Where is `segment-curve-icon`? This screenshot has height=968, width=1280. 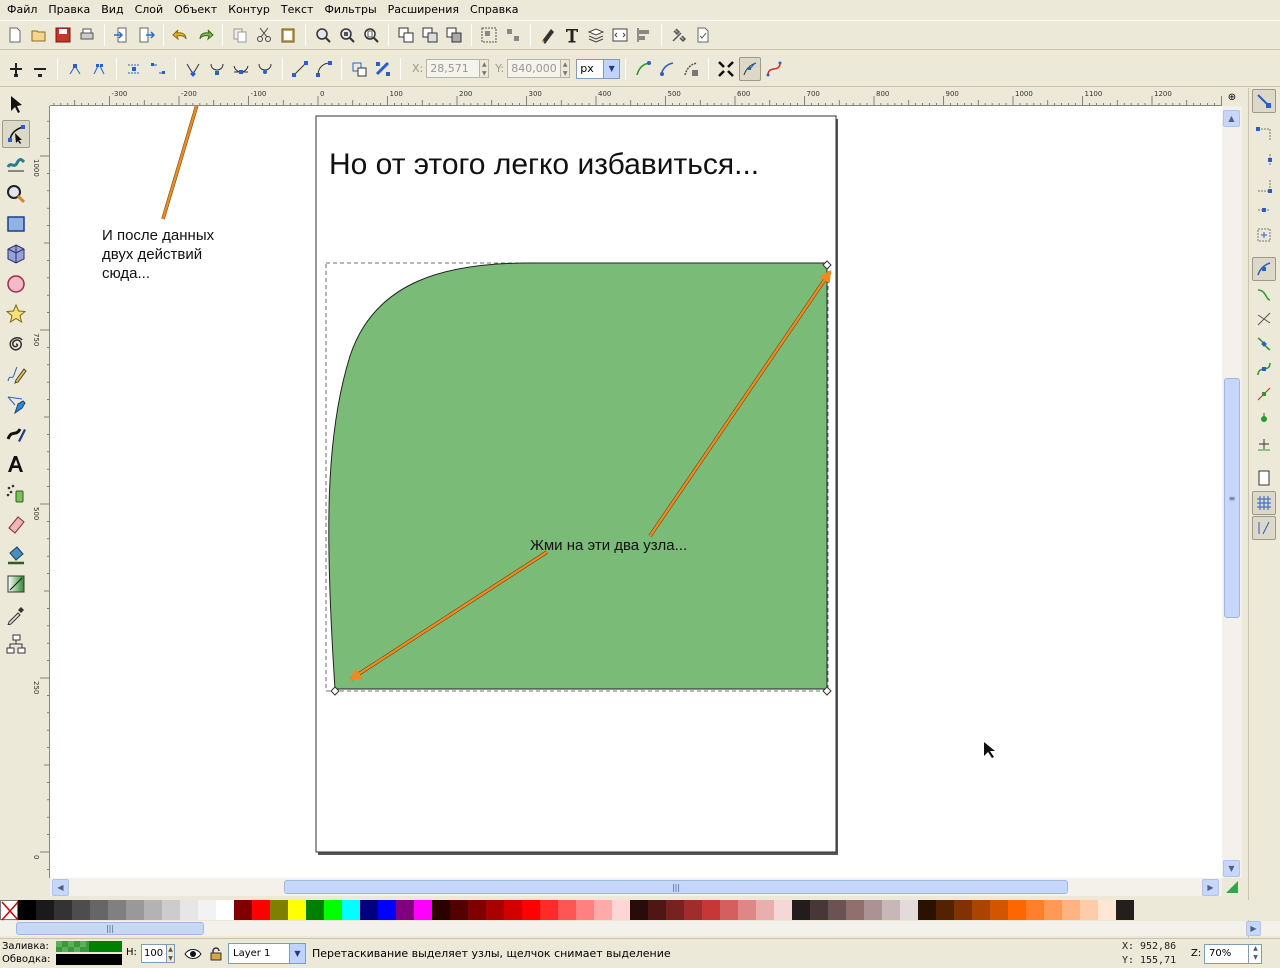 segment-curve-icon is located at coordinates (324, 69).